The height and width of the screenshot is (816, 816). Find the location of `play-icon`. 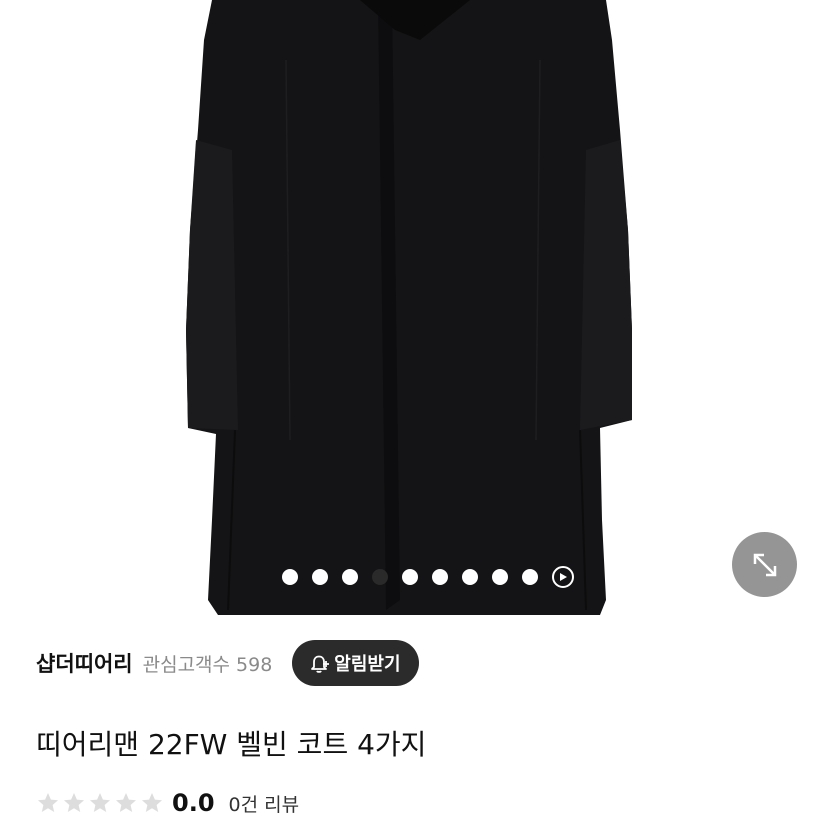

play-icon is located at coordinates (563, 577).